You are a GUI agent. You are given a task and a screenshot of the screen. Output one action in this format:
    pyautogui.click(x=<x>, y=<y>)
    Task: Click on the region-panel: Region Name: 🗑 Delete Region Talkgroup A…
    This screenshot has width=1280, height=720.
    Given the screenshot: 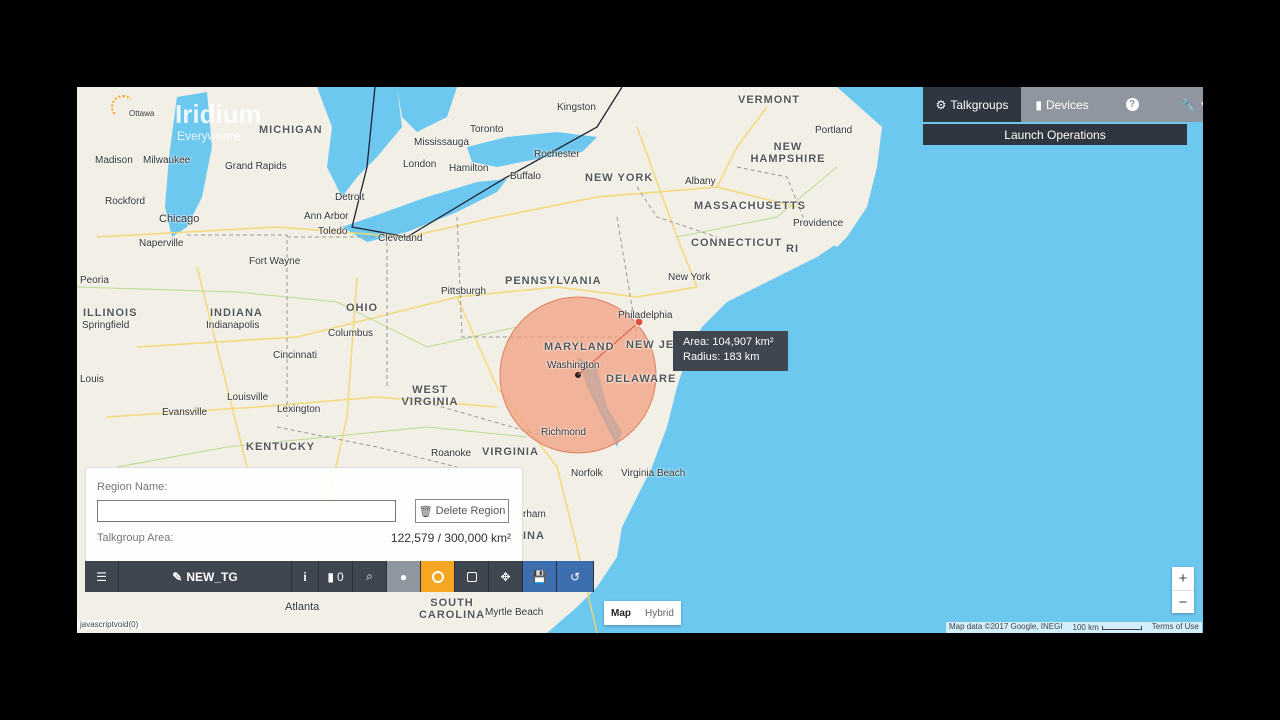 What is the action you would take?
    pyautogui.click(x=304, y=515)
    